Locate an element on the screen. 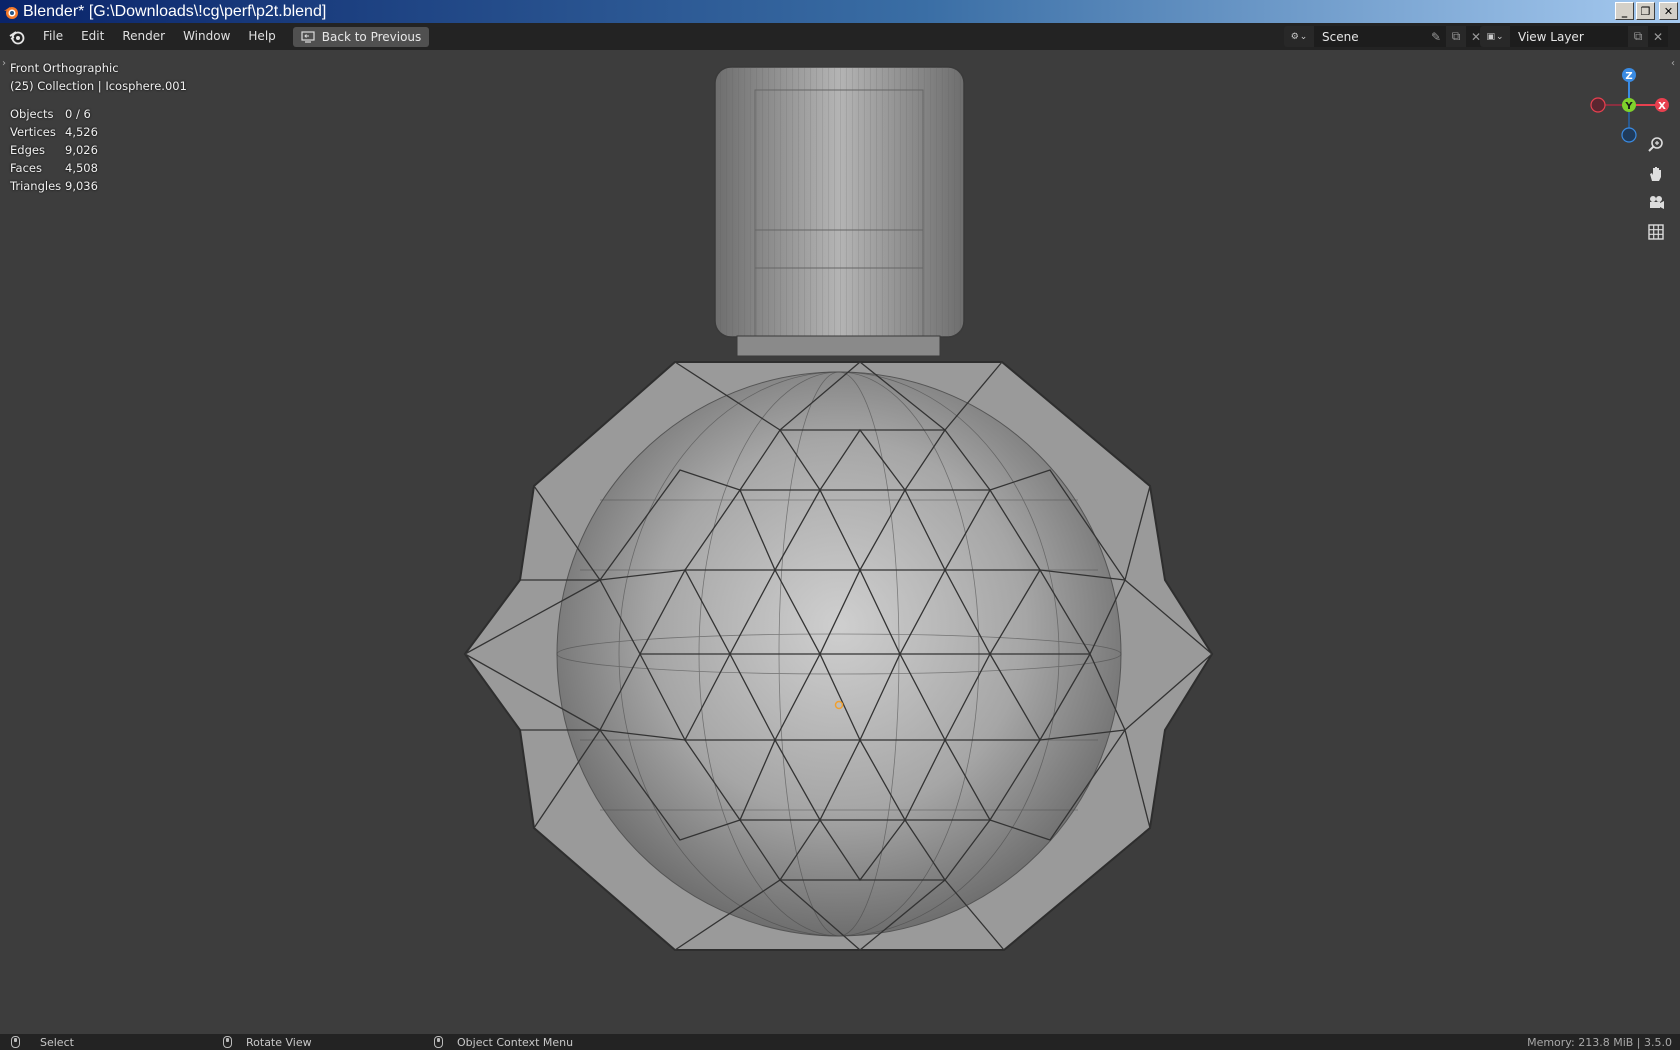 Image resolution: width=1680 pixels, height=1050 pixels. toolbar-expand-arrow-icon: › is located at coordinates (4, 63).